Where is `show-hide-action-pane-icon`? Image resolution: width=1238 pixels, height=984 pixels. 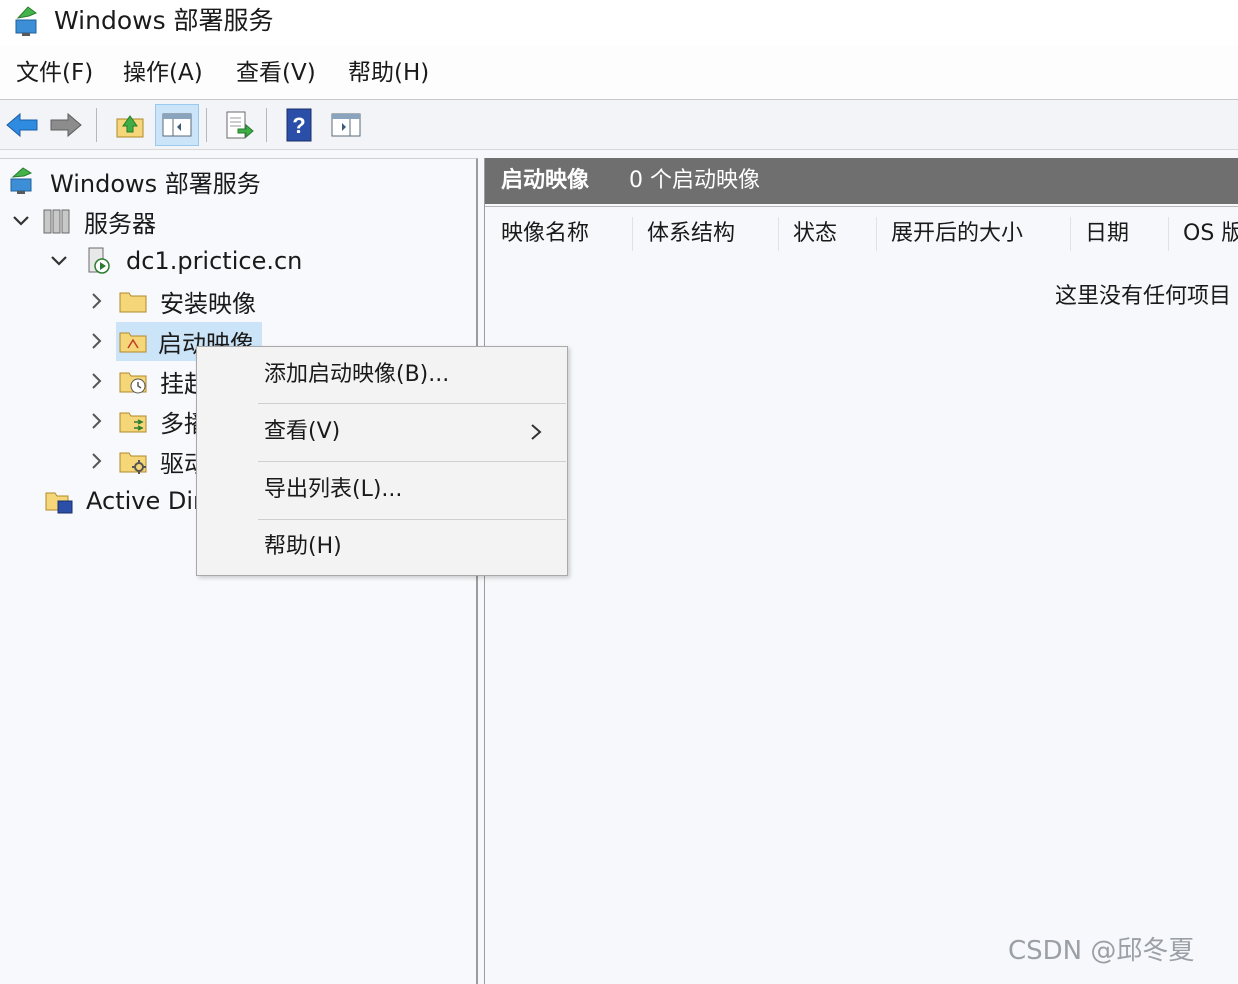
show-hide-action-pane-icon is located at coordinates (346, 125).